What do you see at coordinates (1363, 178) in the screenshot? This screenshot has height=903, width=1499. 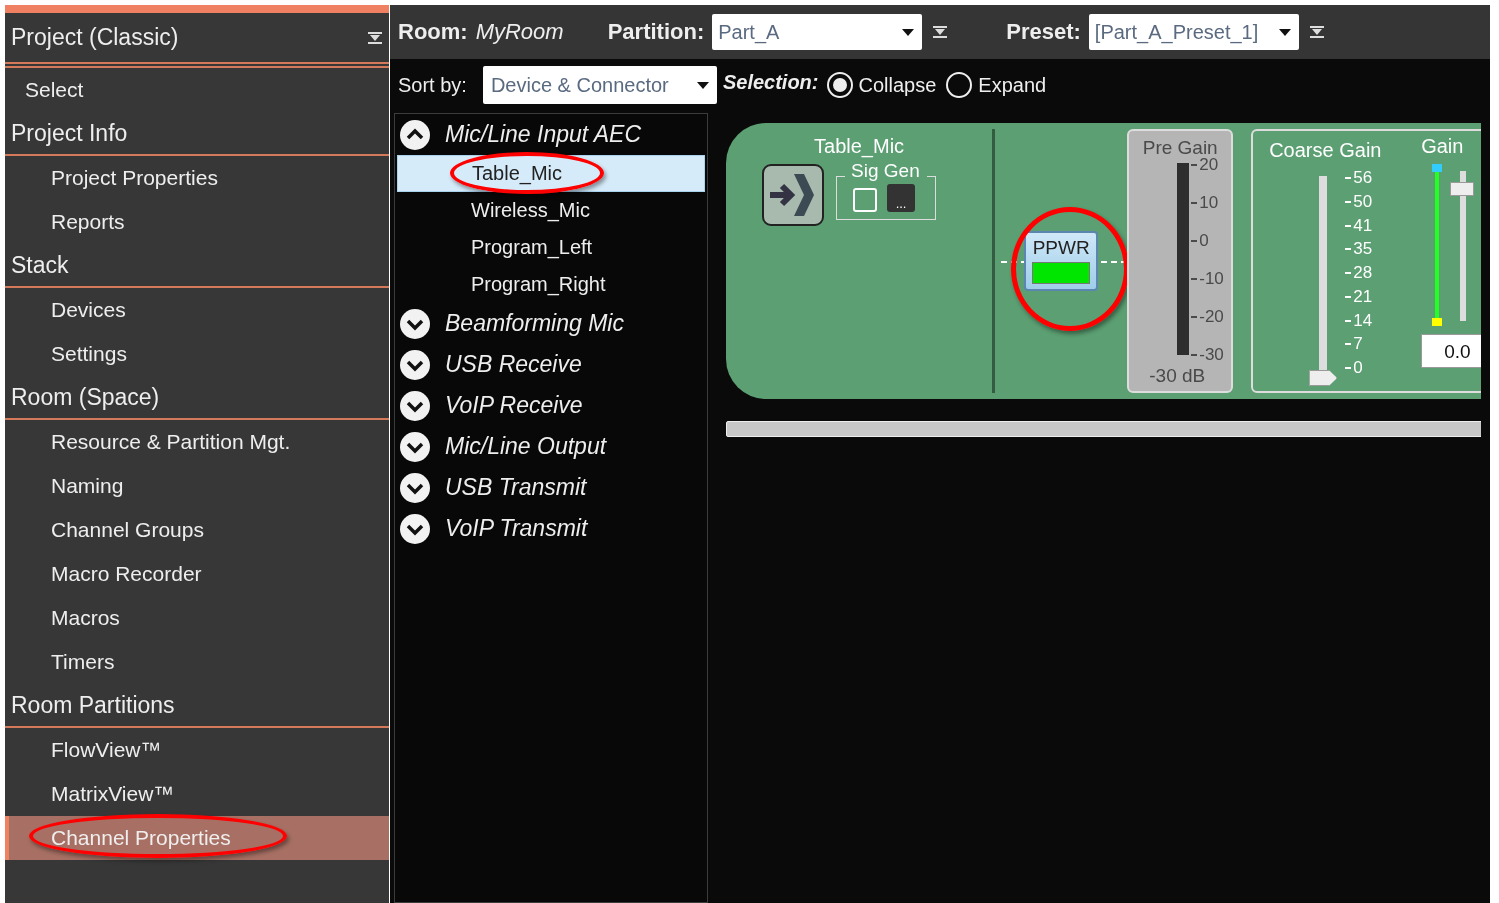 I see `scale-label: 56` at bounding box center [1363, 178].